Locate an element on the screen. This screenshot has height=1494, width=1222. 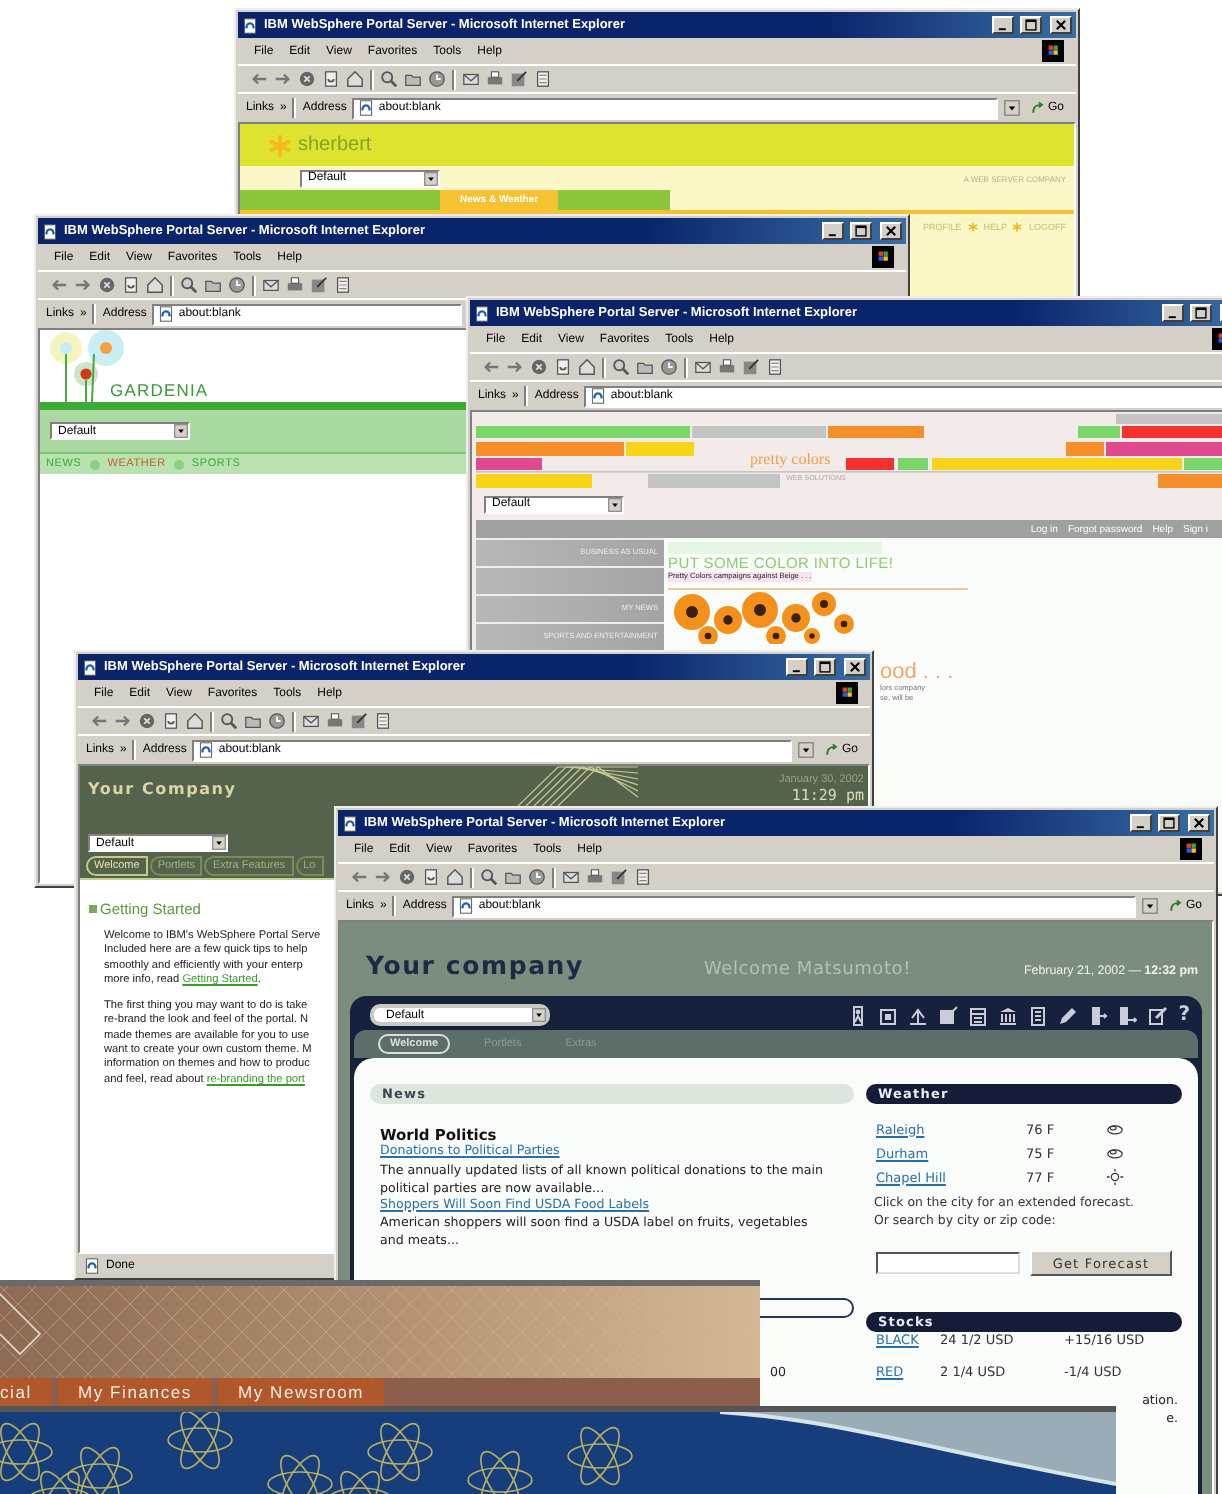
exit-icon is located at coordinates (1128, 1015).